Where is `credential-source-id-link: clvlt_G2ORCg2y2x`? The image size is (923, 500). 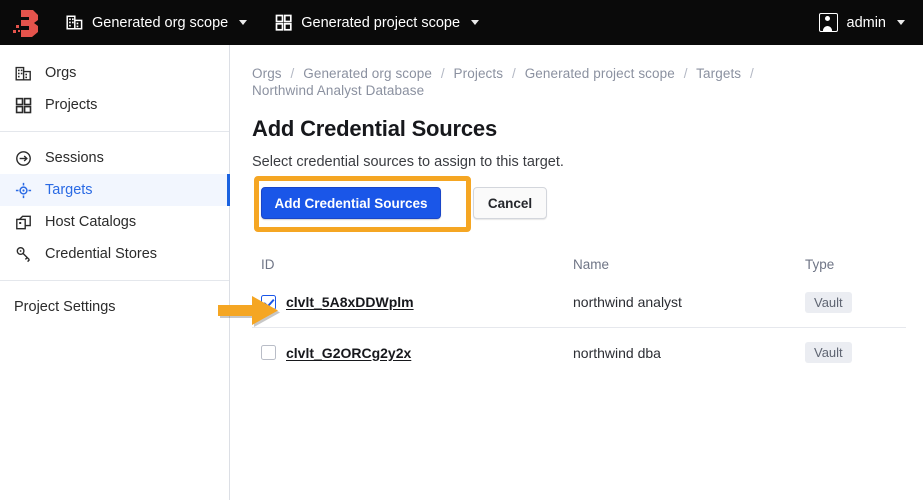 credential-source-id-link: clvlt_G2ORCg2y2x is located at coordinates (348, 353).